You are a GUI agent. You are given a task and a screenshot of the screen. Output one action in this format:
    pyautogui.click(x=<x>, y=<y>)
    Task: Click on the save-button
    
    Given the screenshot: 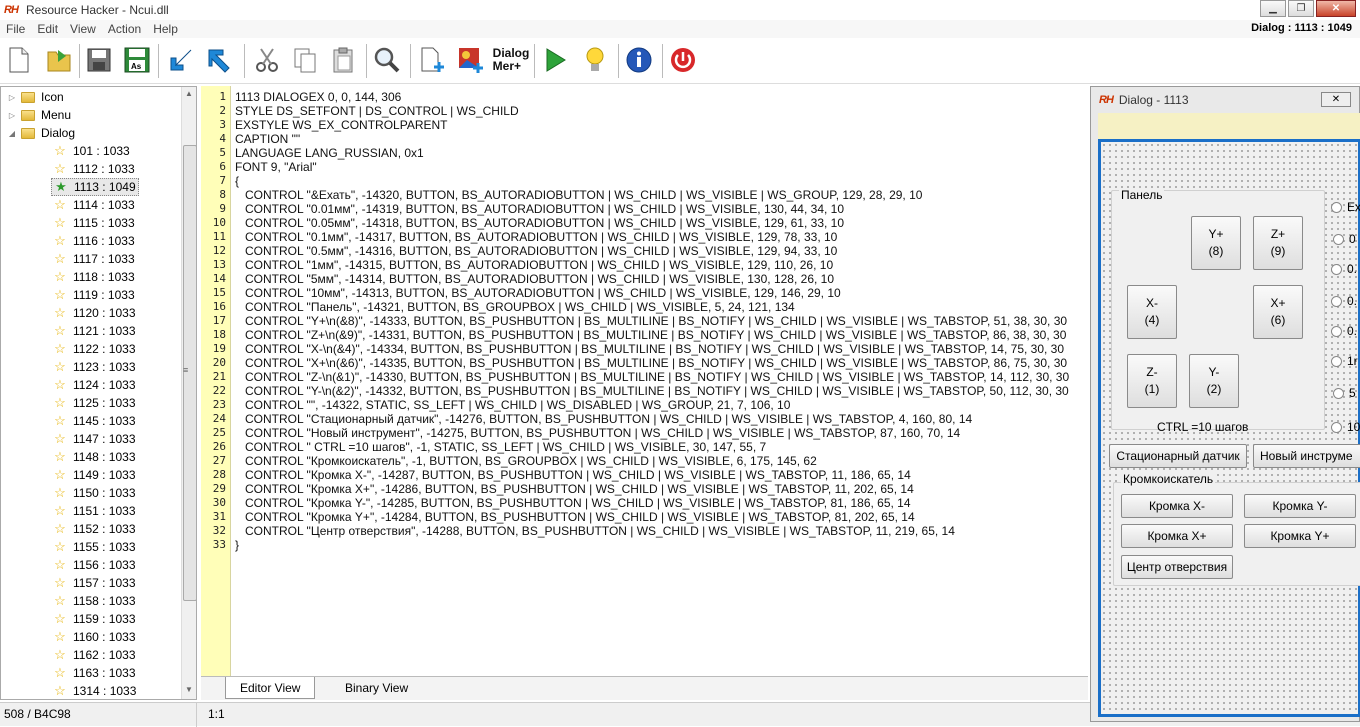 What is the action you would take?
    pyautogui.click(x=99, y=60)
    